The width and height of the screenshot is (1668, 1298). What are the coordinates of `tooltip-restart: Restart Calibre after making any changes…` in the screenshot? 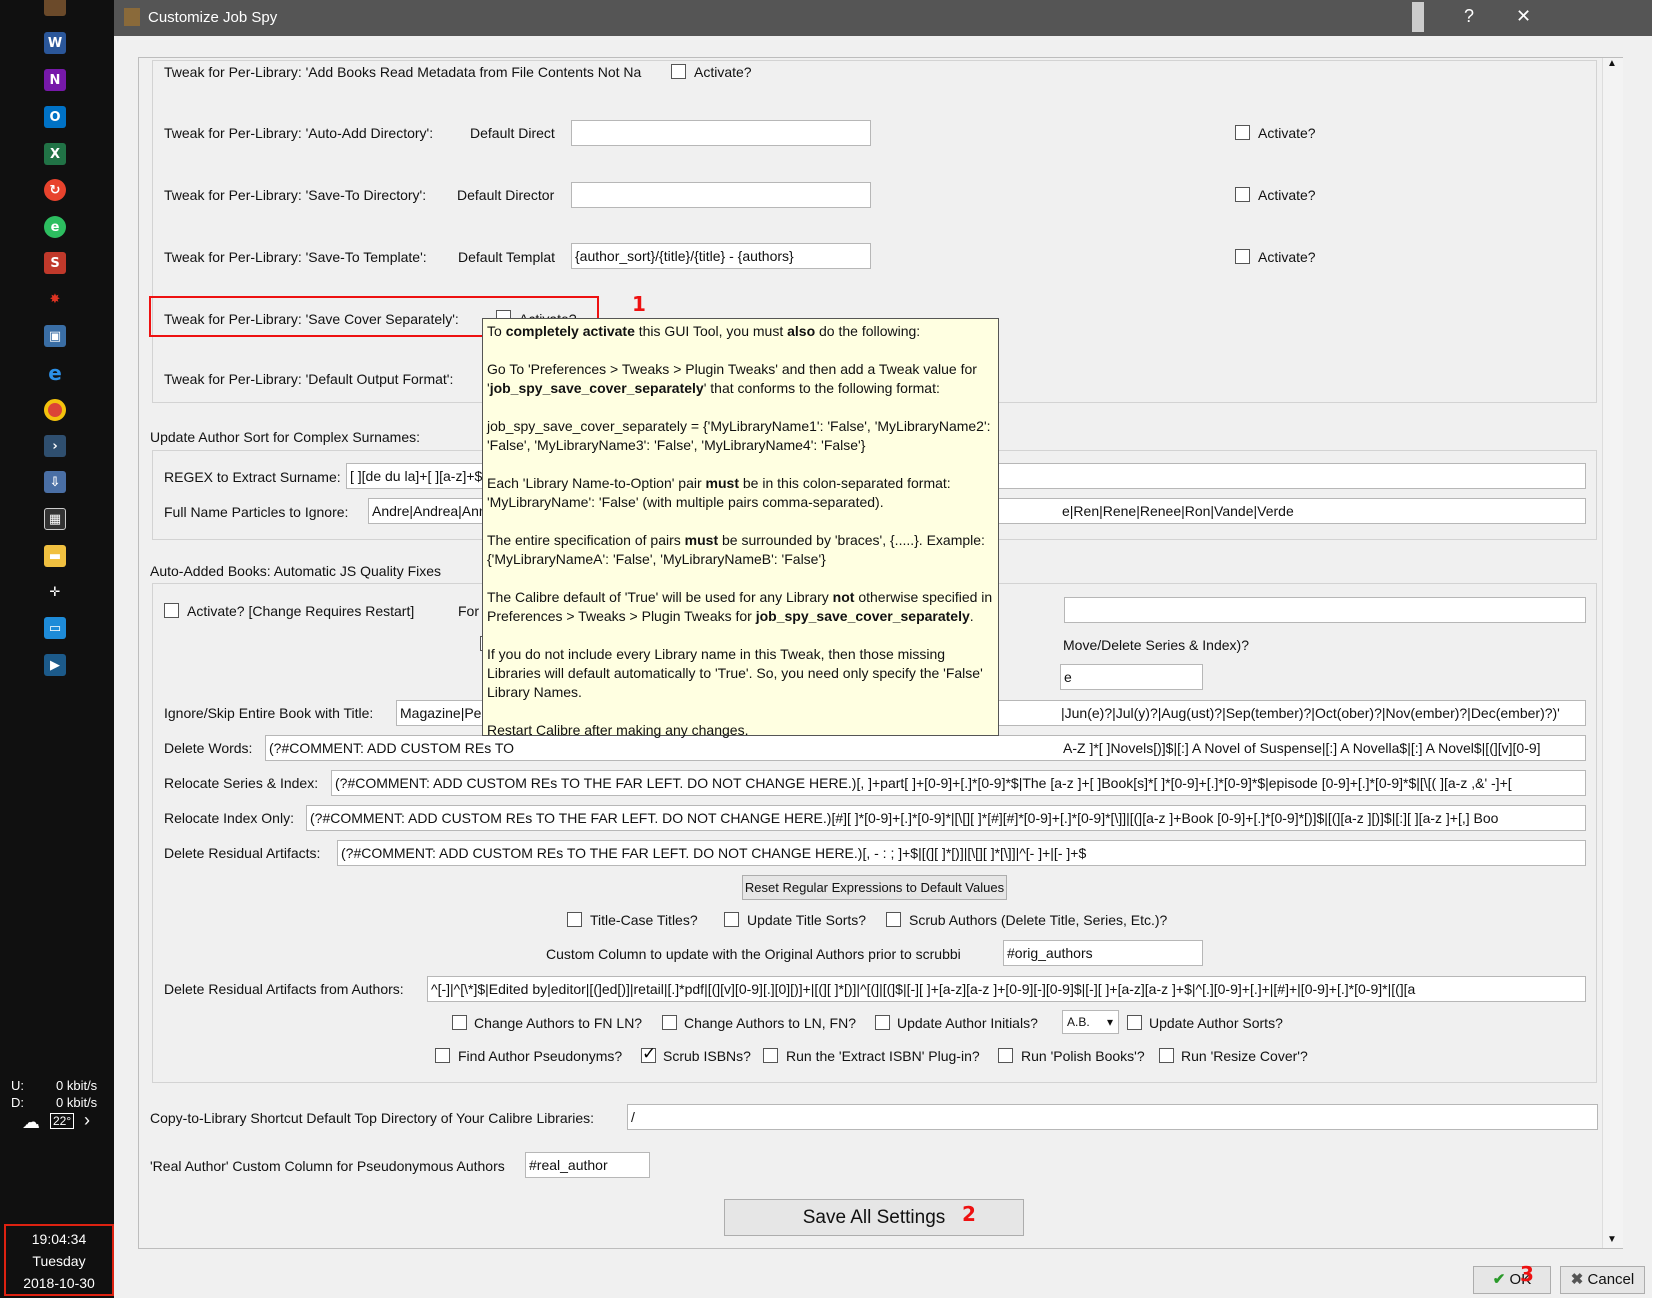 It's located at (618, 730).